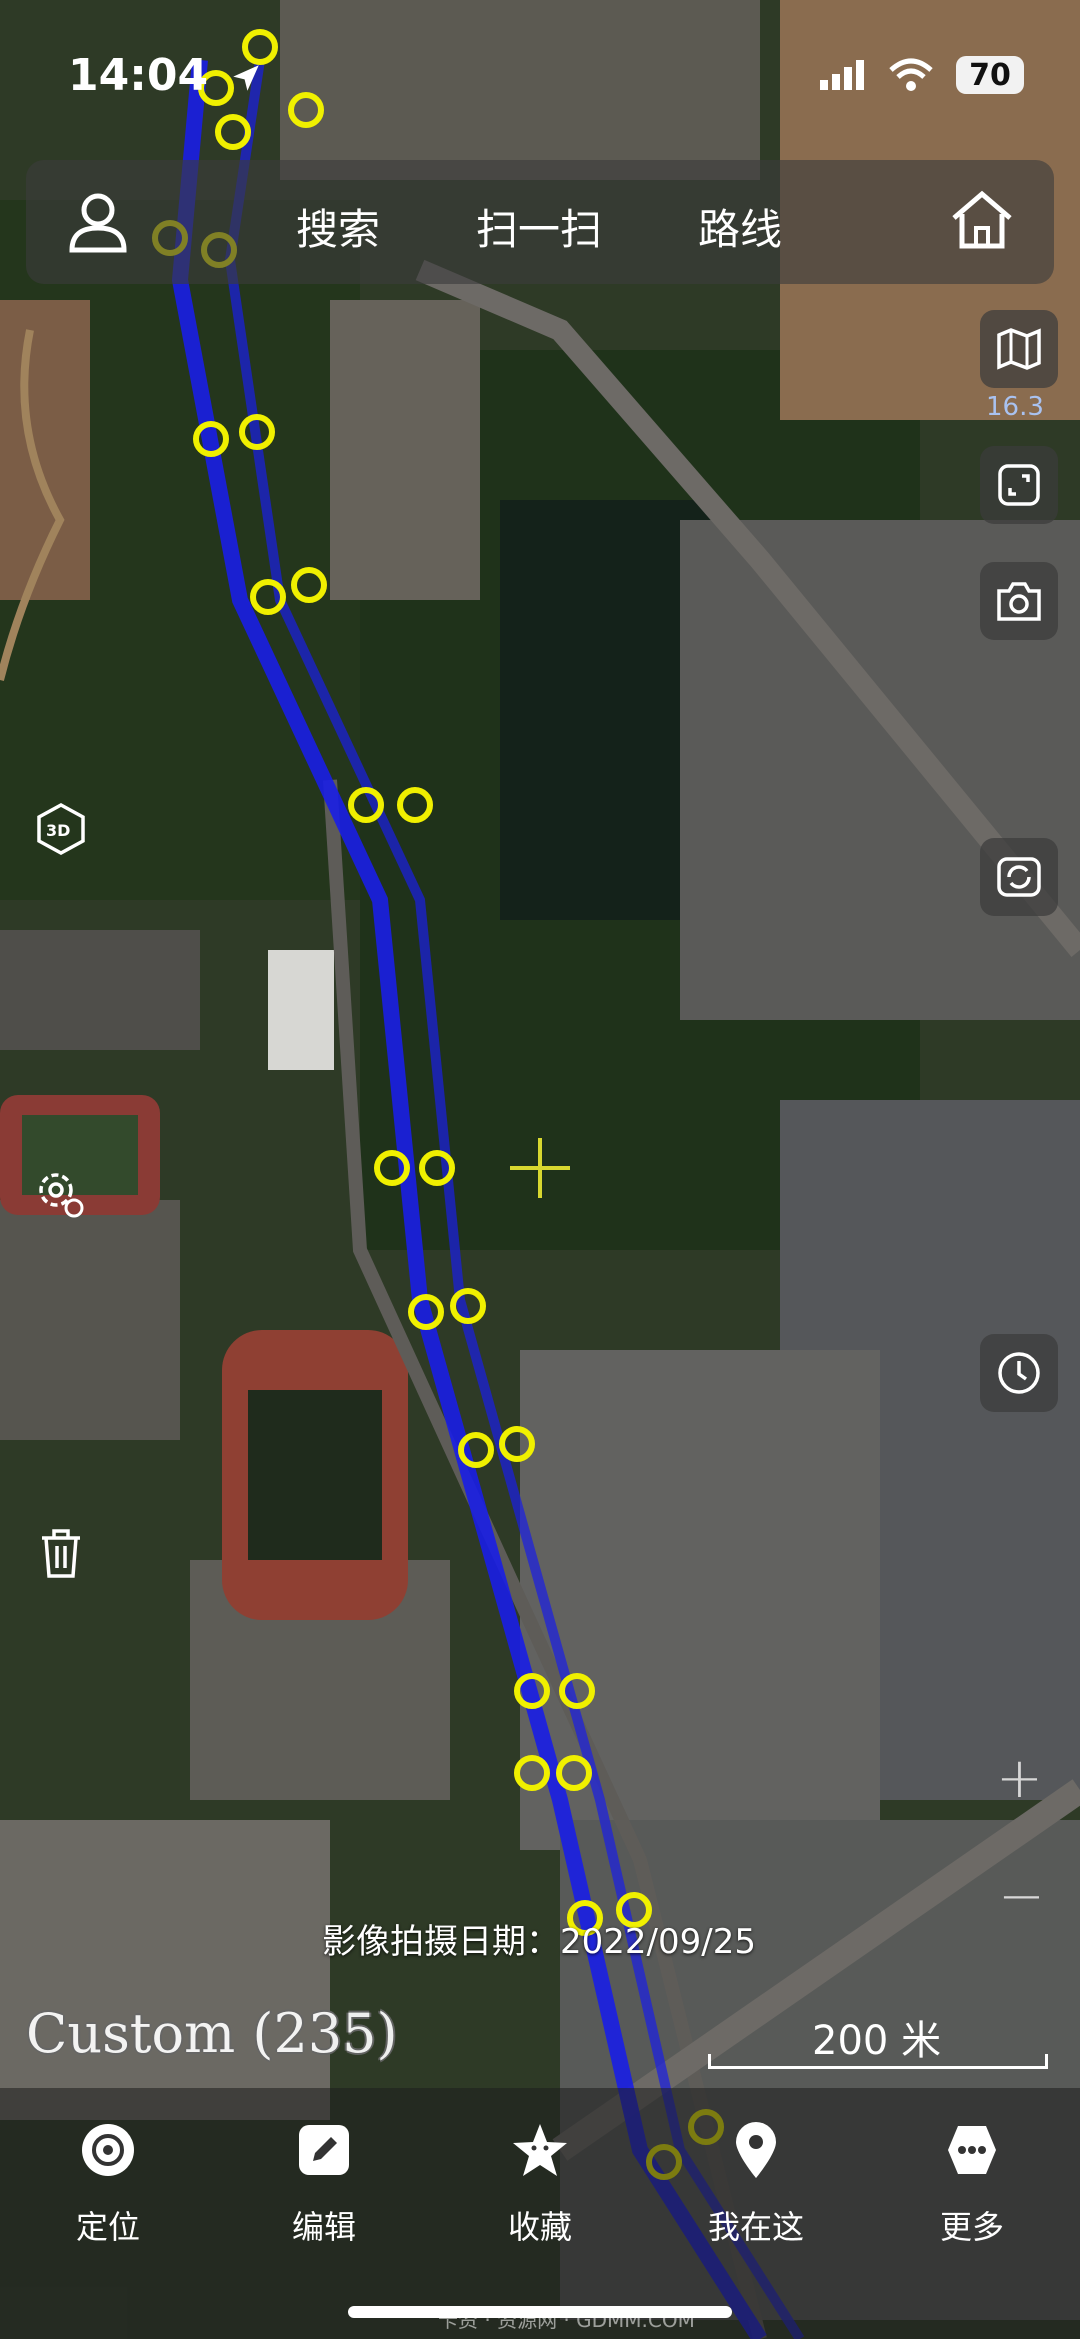 This screenshot has width=1080, height=2339. Describe the element at coordinates (107, 2227) in the screenshot. I see `nav-locate-label: 定位` at that location.